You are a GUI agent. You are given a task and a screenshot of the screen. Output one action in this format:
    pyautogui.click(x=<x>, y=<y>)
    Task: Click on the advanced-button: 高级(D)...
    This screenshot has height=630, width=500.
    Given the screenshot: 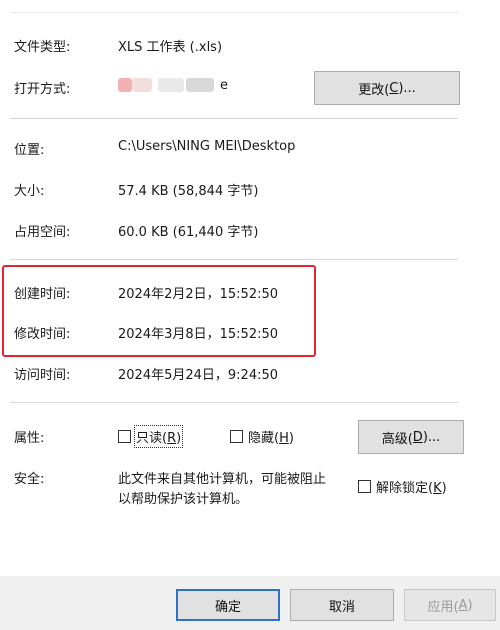 What is the action you would take?
    pyautogui.click(x=411, y=437)
    